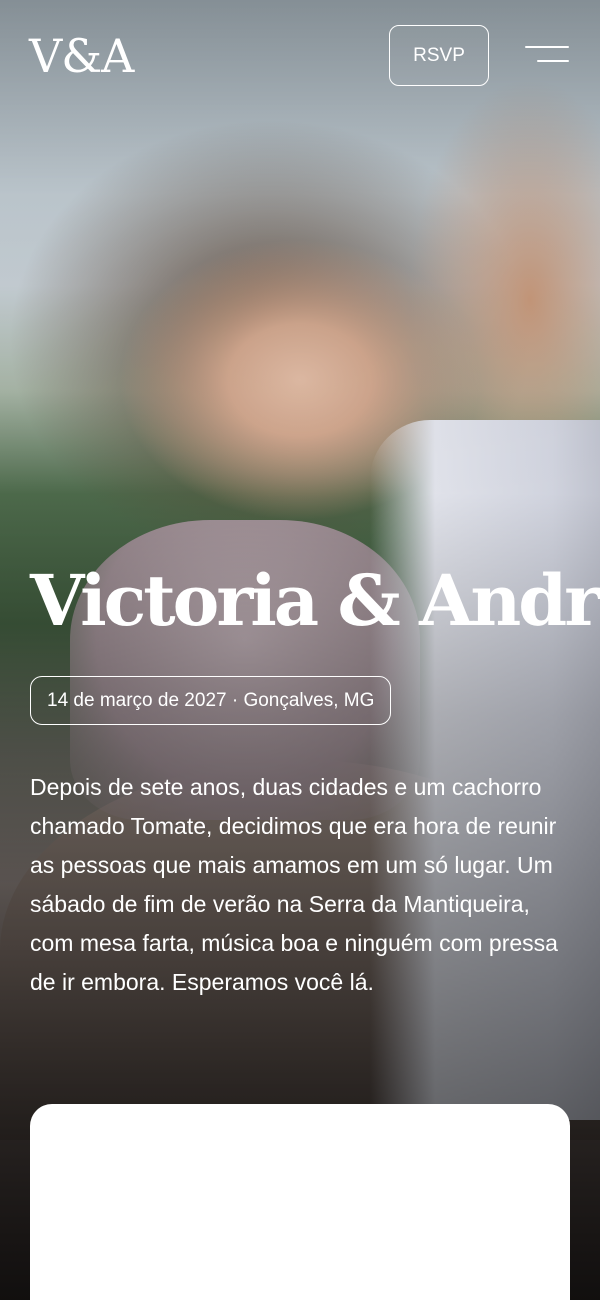 This screenshot has width=600, height=1300. Describe the element at coordinates (211, 700) in the screenshot. I see `date-location-badge: 14 de março de 2027 · Gonçalves, MG` at that location.